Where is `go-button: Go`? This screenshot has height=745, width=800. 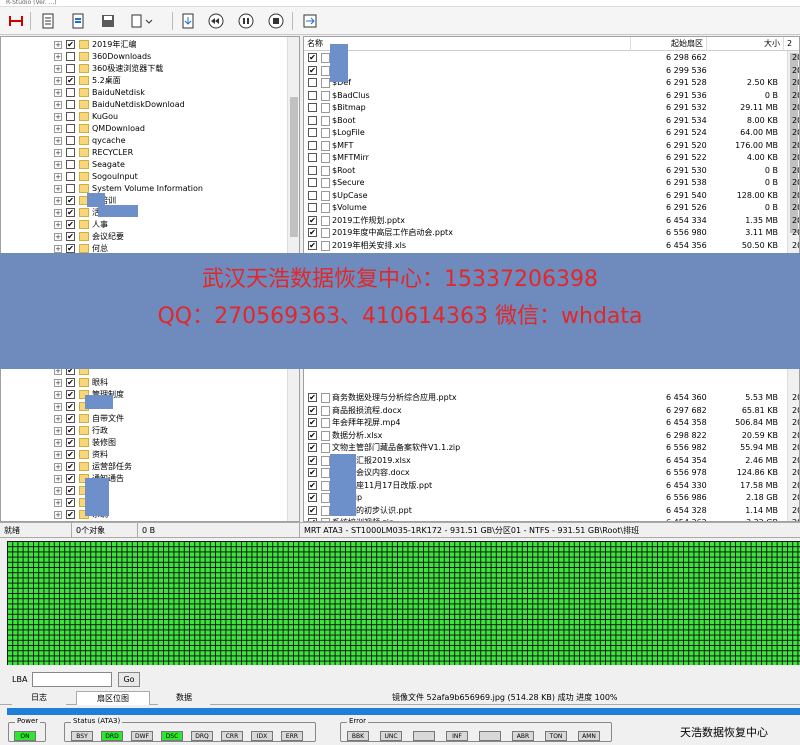
go-button: Go is located at coordinates (129, 679).